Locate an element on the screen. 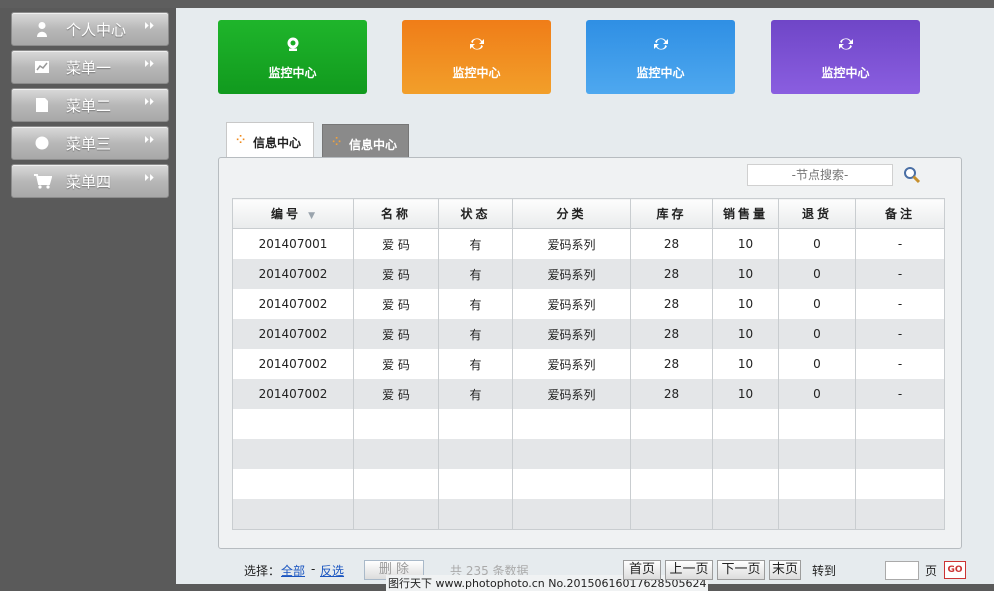 The image size is (994, 591). sidebar-item-personal-center: 个人中心 ⏵⏵ is located at coordinates (90, 29).